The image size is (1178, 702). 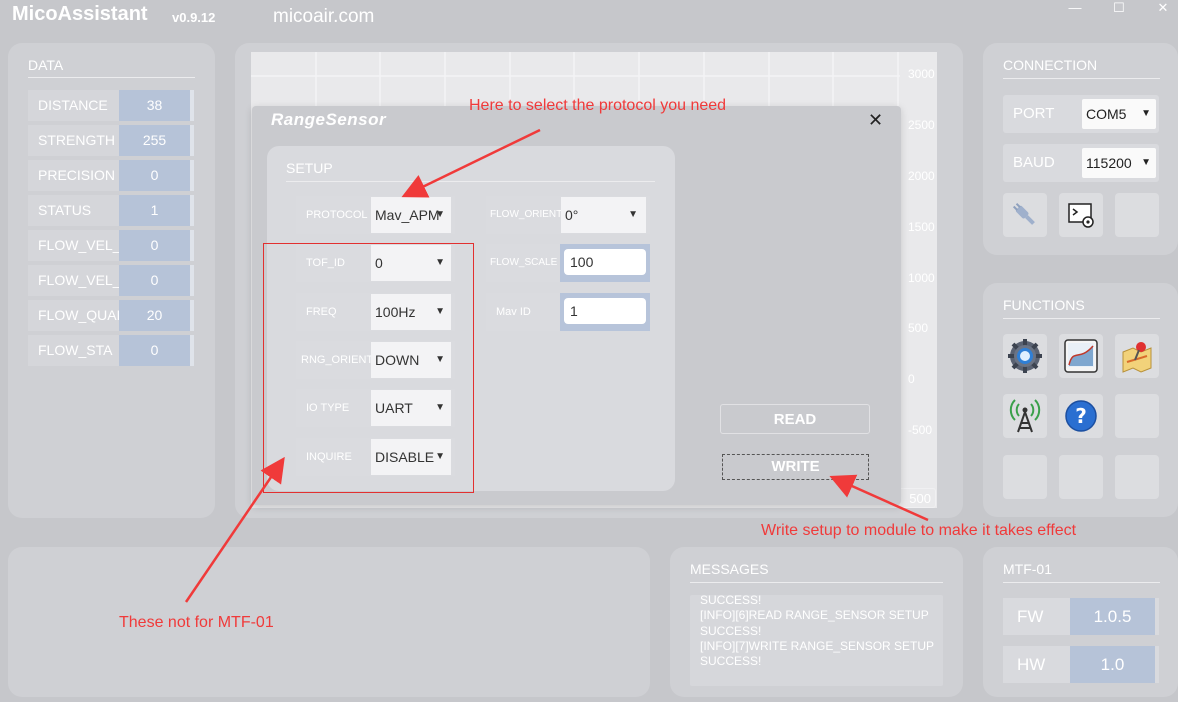 What do you see at coordinates (196, 622) in the screenshot?
I see `annotation-not-for: These not for MTF-01` at bounding box center [196, 622].